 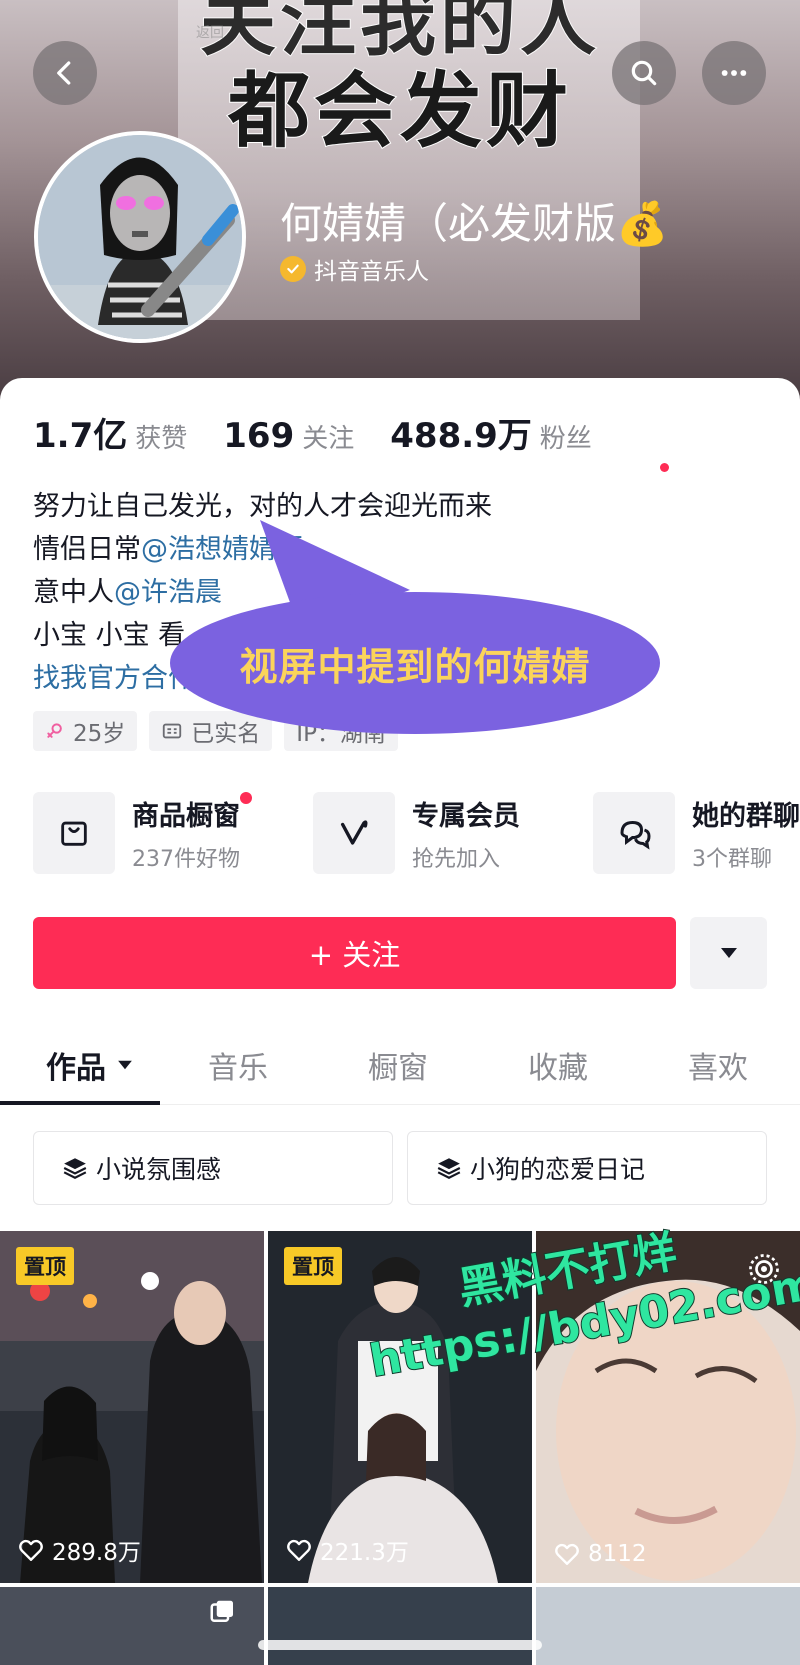 I want to click on video-likes-count: 221.3万, so click(x=364, y=1553).